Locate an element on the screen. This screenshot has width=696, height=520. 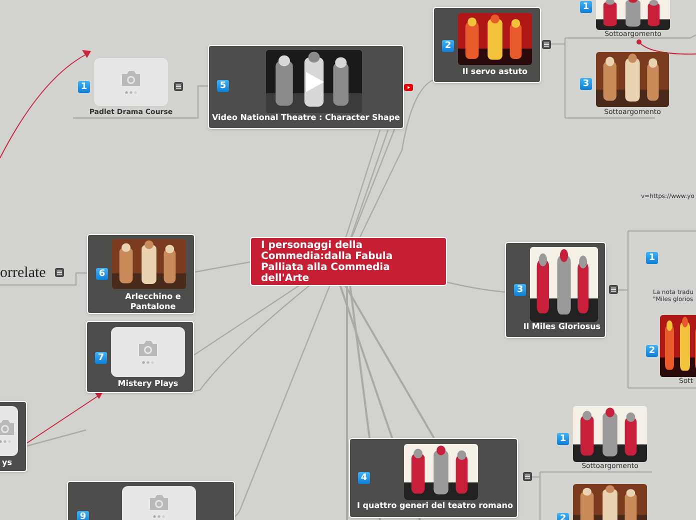
number-badge: 5 is located at coordinates (223, 86).